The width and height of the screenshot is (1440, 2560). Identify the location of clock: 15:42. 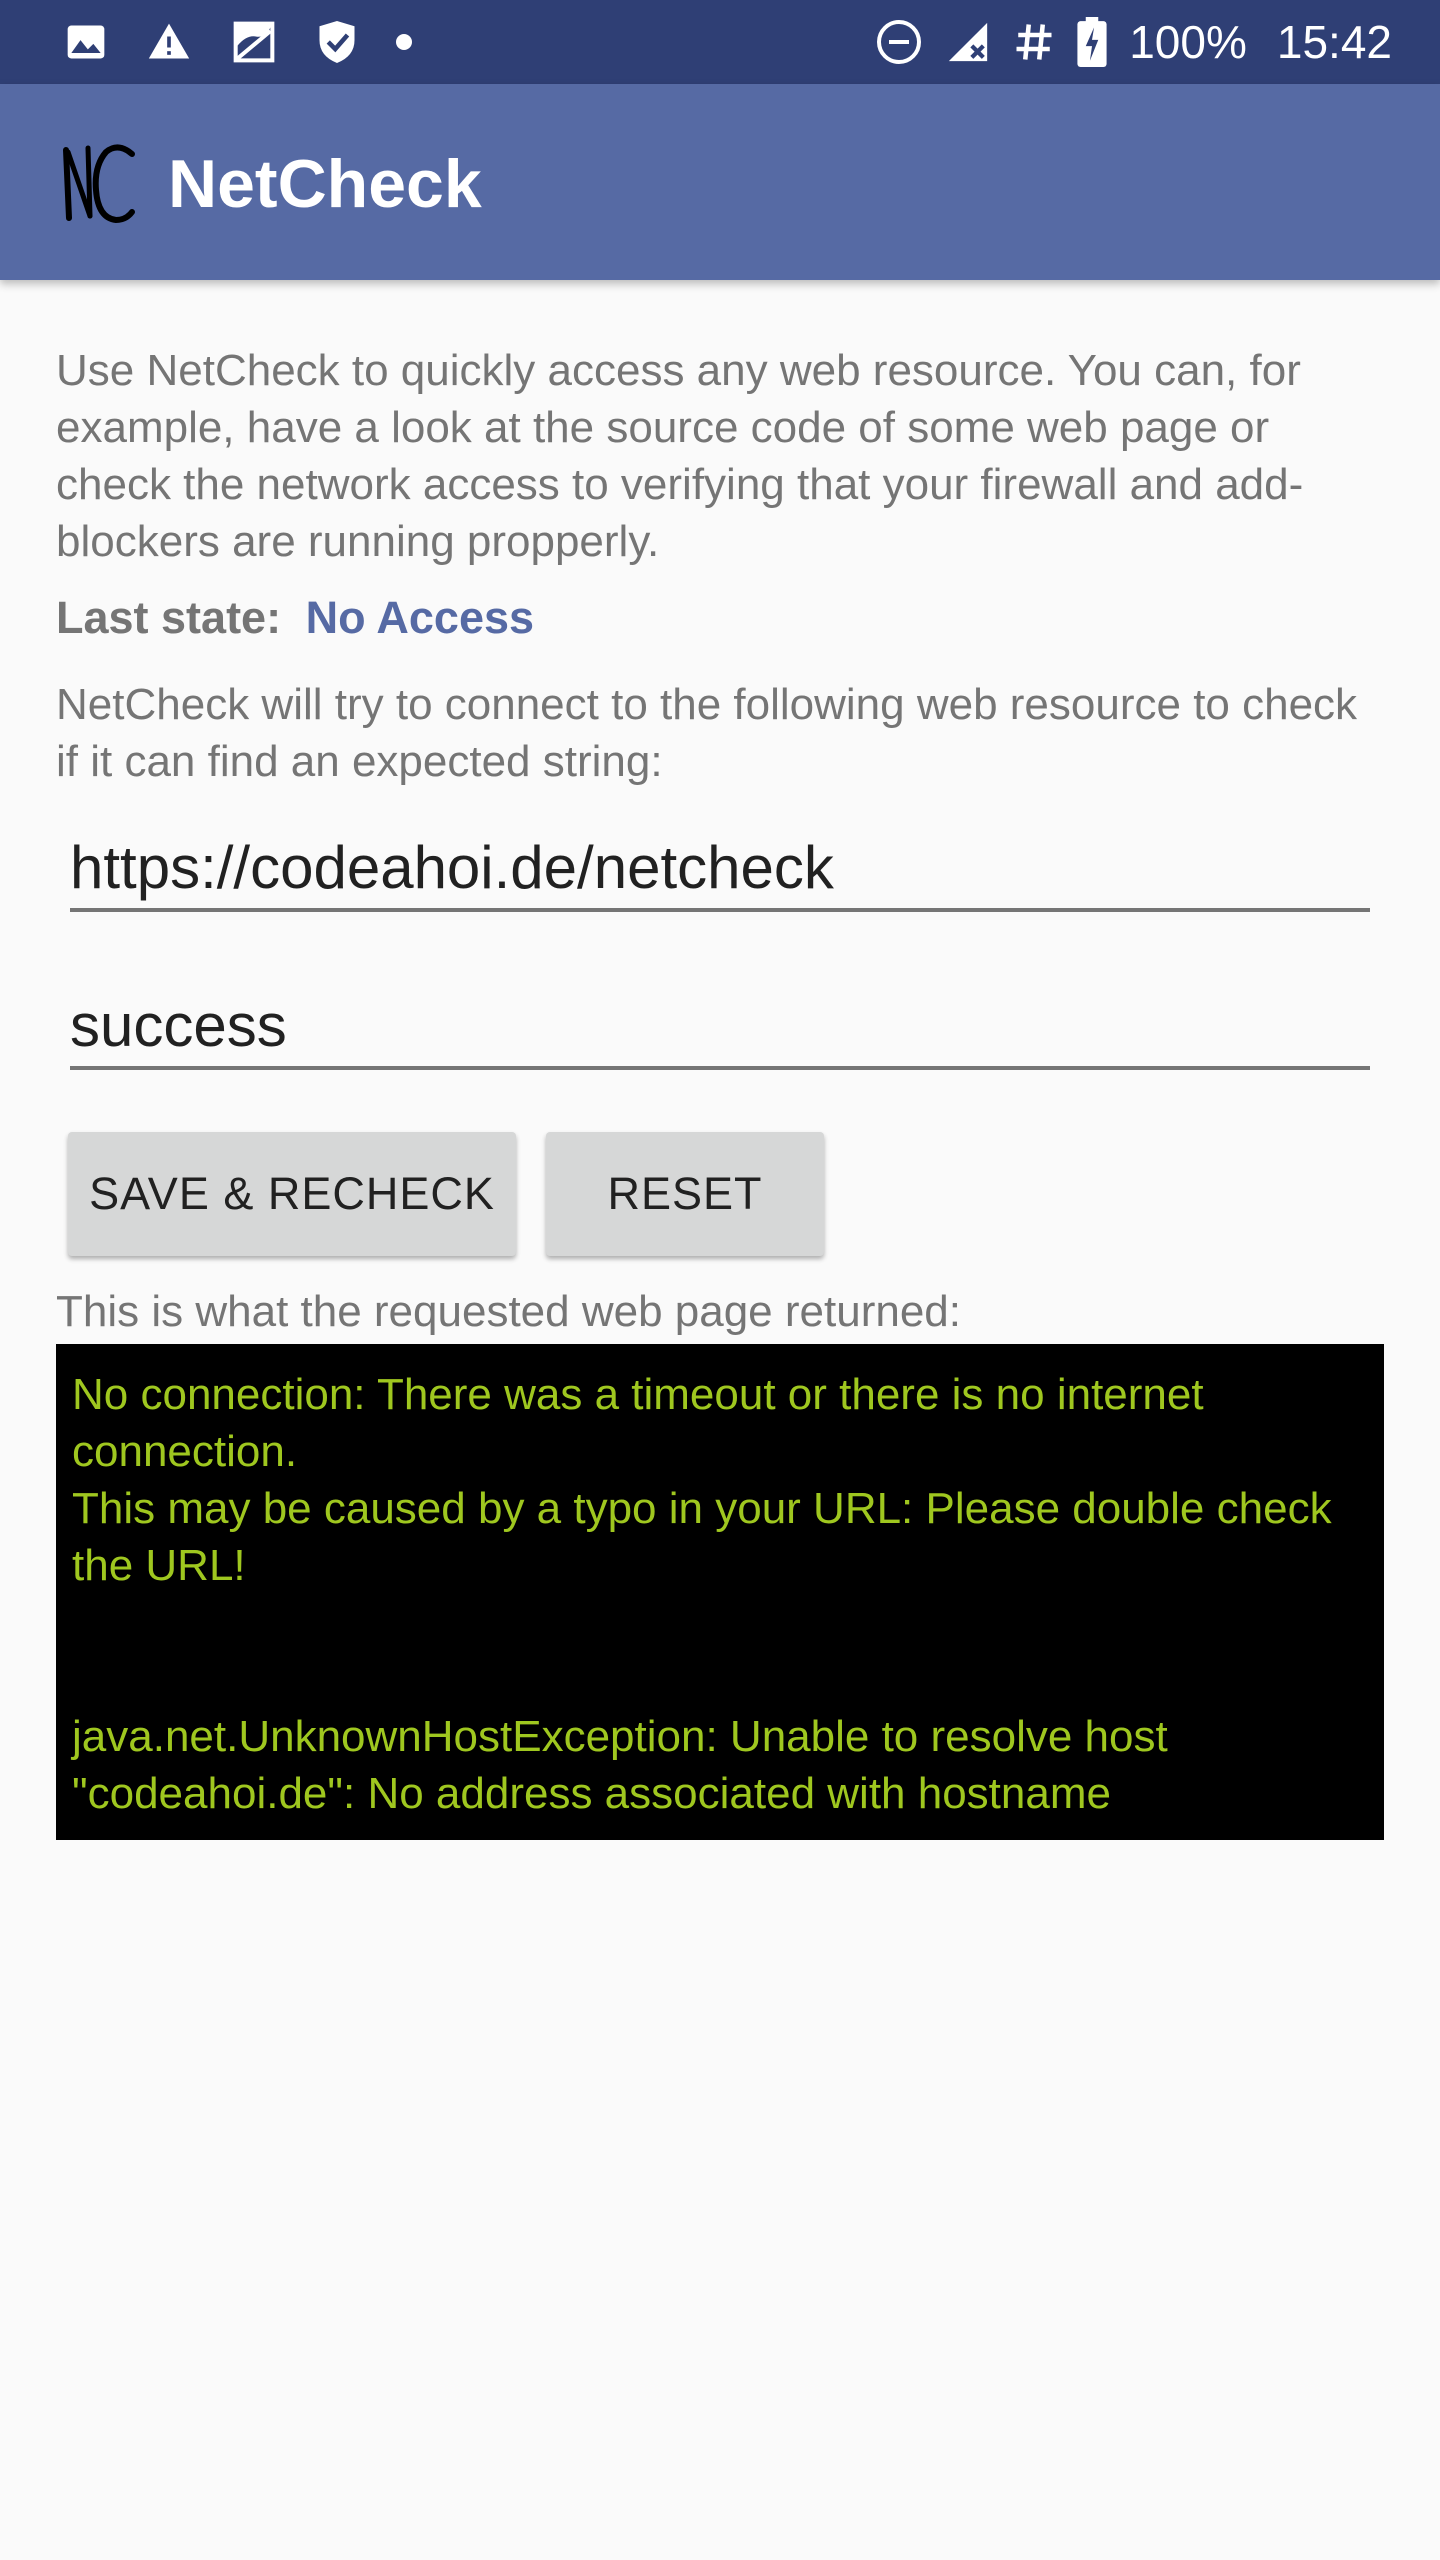
(1334, 42).